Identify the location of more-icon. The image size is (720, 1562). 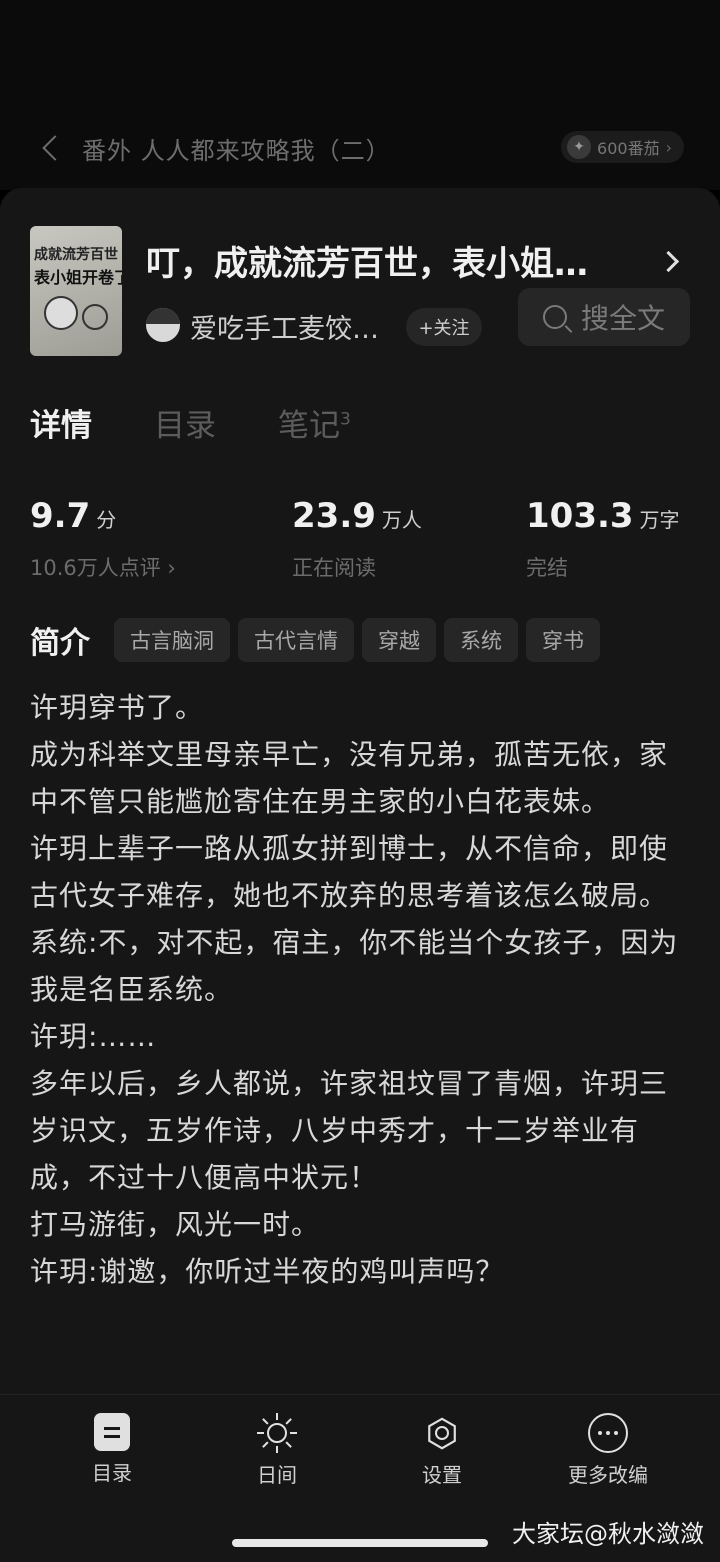
(608, 1433).